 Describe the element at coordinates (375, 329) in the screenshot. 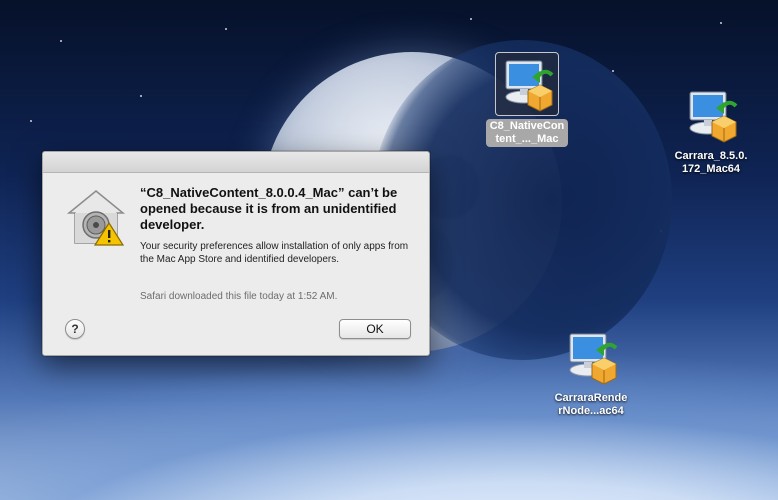

I see `ok-button: OK` at that location.